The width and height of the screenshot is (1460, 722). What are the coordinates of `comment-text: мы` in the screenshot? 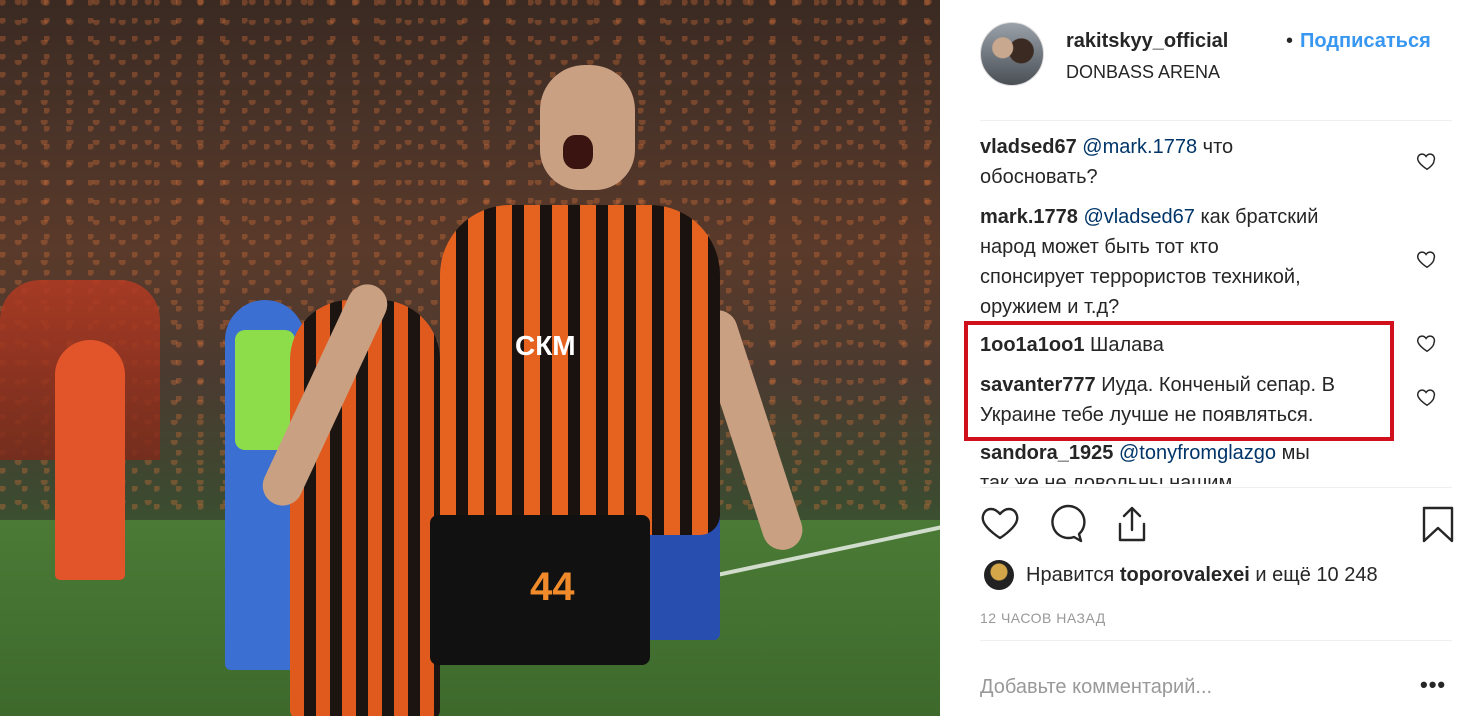 It's located at (1293, 453).